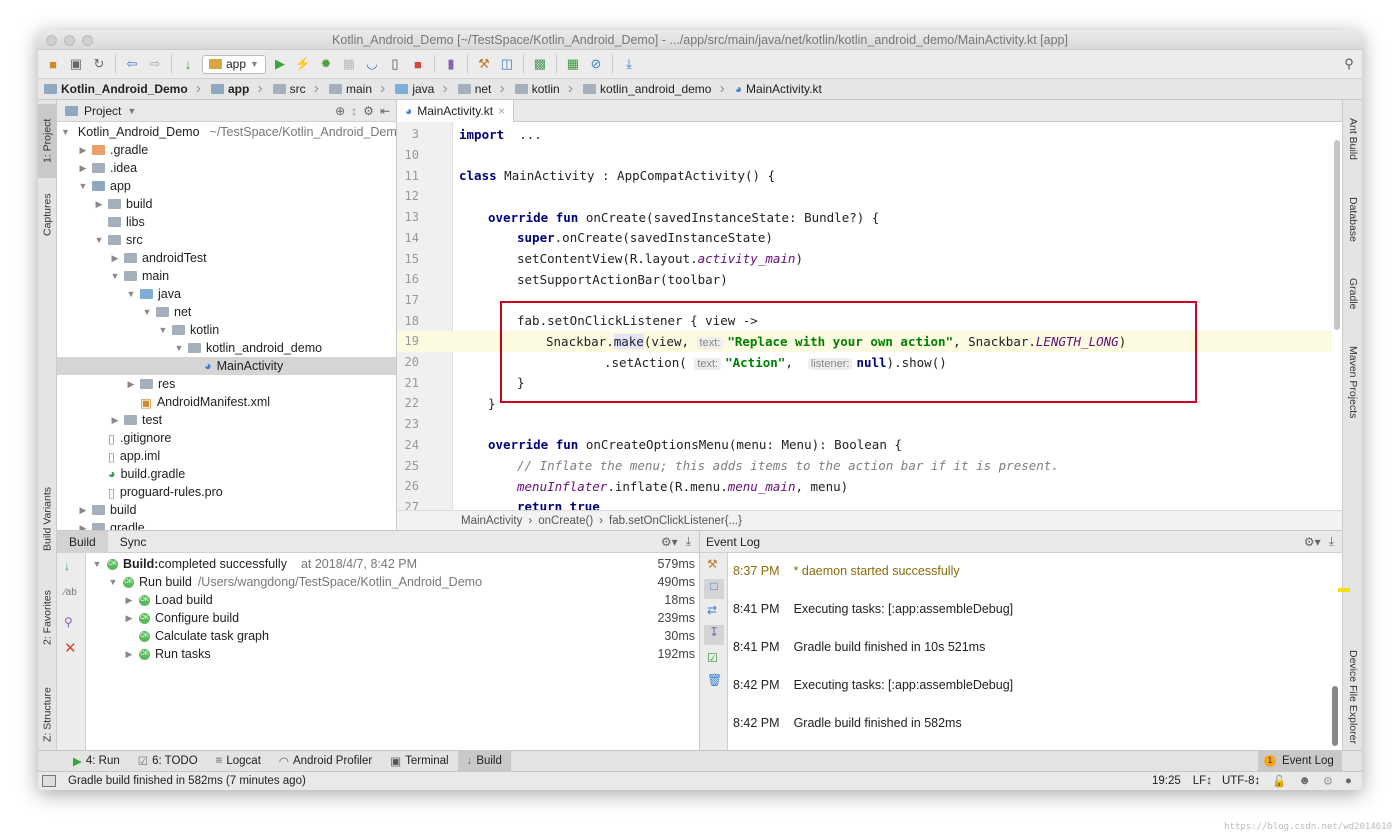  Describe the element at coordinates (533, 89) in the screenshot. I see `breadcrumb-item: kotlin` at that location.